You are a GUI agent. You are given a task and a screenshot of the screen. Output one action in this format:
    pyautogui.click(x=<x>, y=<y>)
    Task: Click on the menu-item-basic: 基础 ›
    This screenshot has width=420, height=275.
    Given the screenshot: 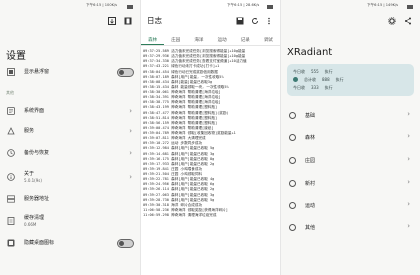 What is the action you would take?
    pyautogui.click(x=350, y=115)
    